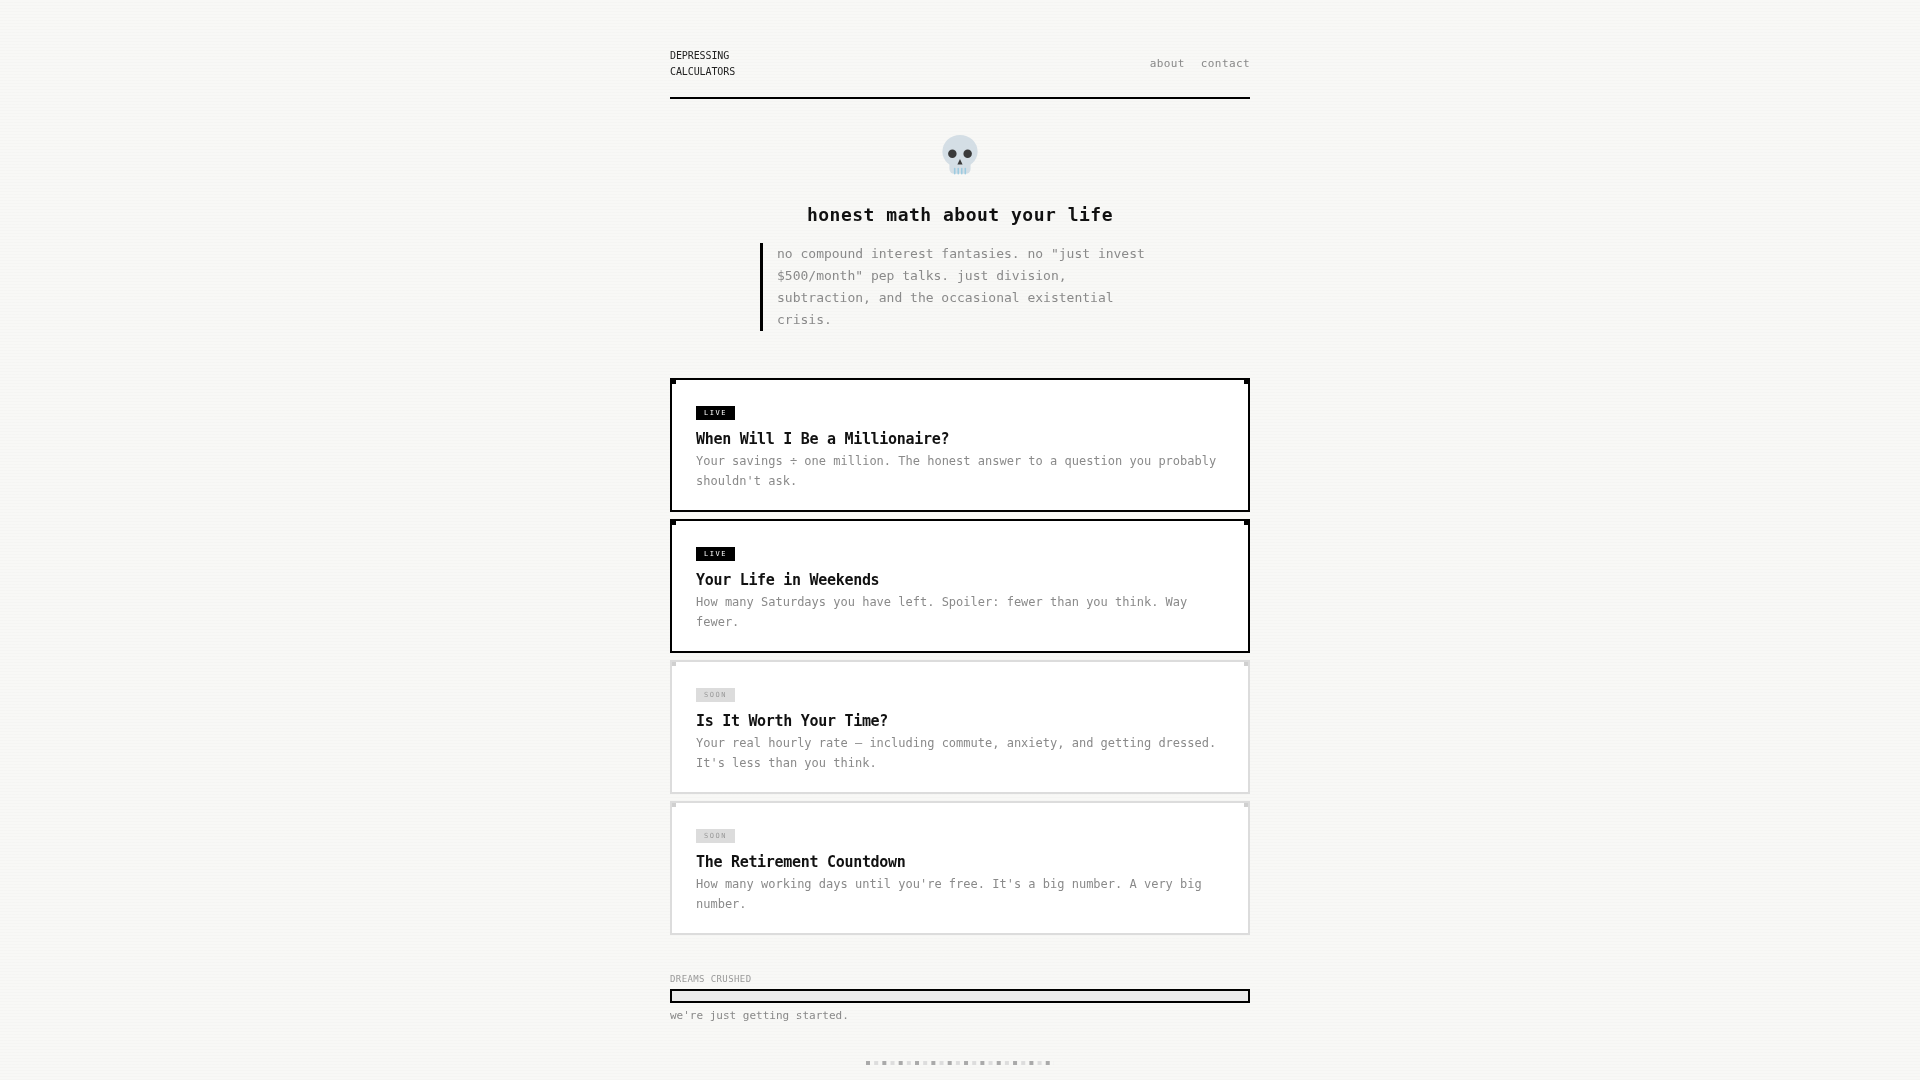  I want to click on intro-quote: no compound interest fantasies. no "just invest $500/month" pep talks. just division, subtraction, and the occasional existential crisis., so click(959, 287).